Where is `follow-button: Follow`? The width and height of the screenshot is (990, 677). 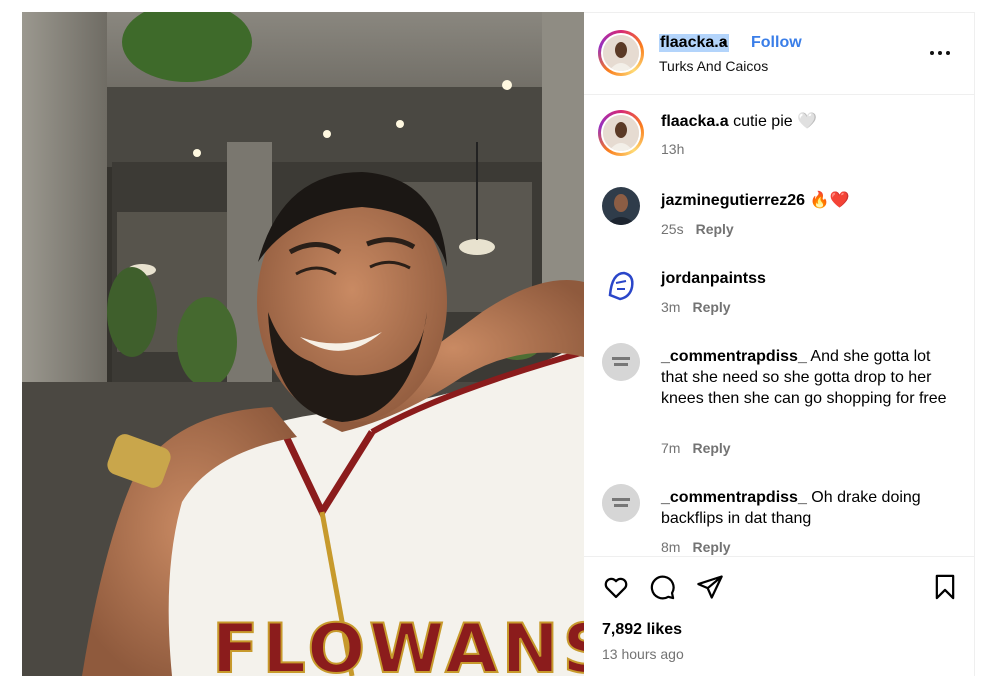 follow-button: Follow is located at coordinates (776, 43).